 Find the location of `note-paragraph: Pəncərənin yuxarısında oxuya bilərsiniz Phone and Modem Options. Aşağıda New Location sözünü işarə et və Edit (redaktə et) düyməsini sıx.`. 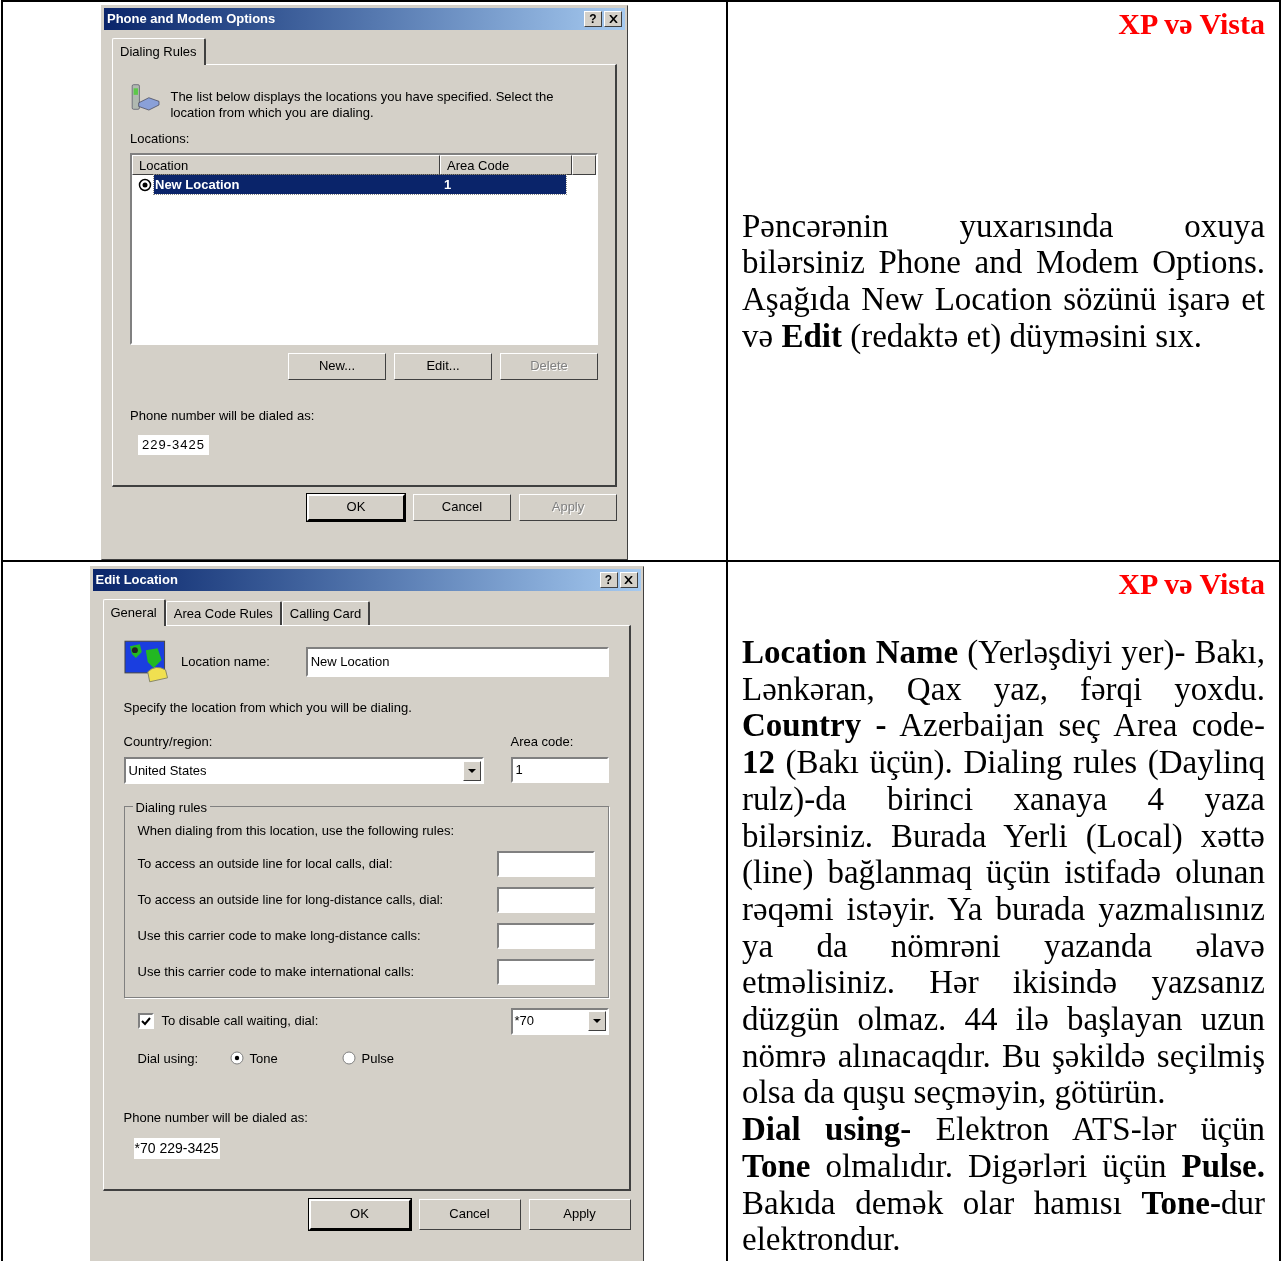

note-paragraph: Pəncərənin yuxarısında oxuya bilərsiniz Phone and Modem Options. Aşağıda New Location sözünü işarə et və Edit (redaktə et) düyməsini sıx. is located at coordinates (1003, 281).